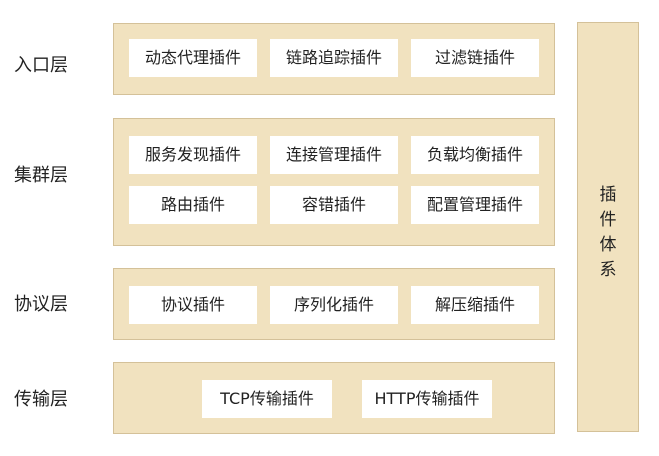 This screenshot has width=659, height=456. Describe the element at coordinates (334, 205) in the screenshot. I see `plugin-fault-tolerance: 容错插件` at that location.